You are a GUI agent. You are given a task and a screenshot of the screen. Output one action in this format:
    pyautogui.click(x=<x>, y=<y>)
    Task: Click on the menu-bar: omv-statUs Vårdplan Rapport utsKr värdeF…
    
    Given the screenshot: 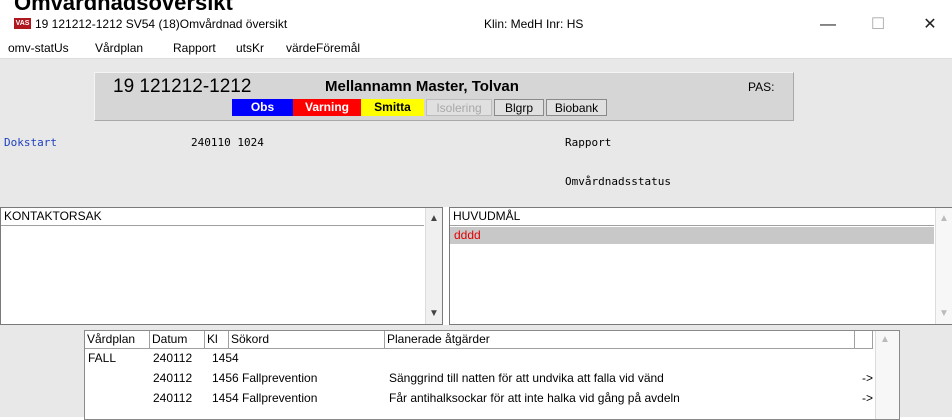 What is the action you would take?
    pyautogui.click(x=476, y=48)
    